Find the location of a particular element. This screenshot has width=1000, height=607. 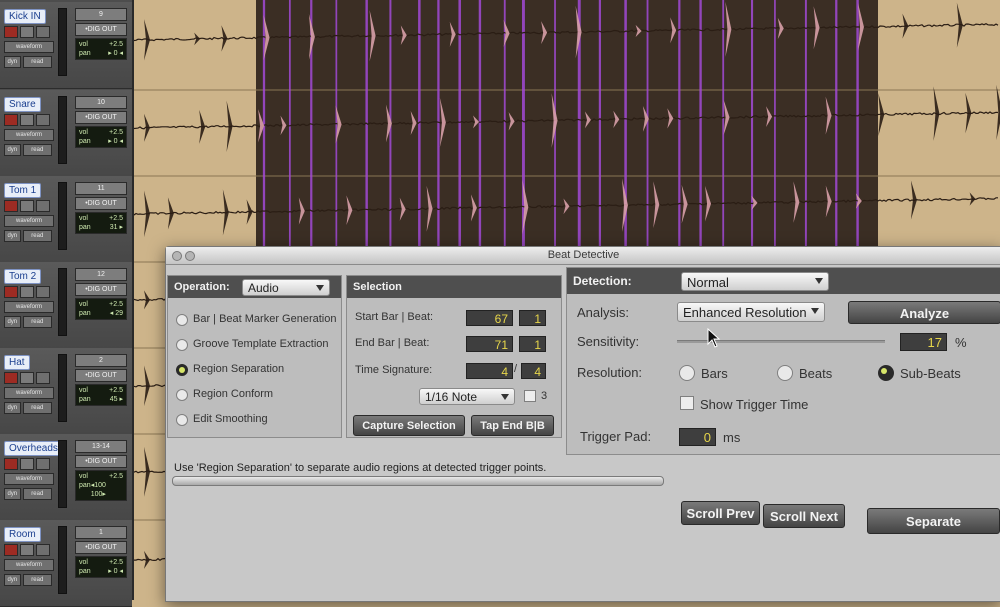

time-signature-denominator: 4 is located at coordinates (533, 371).